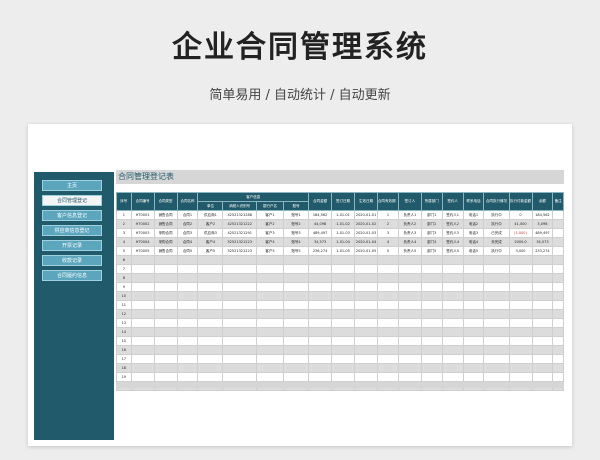  Describe the element at coordinates (343, 215) in the screenshot. I see `table-cell: 1-01-01` at that location.